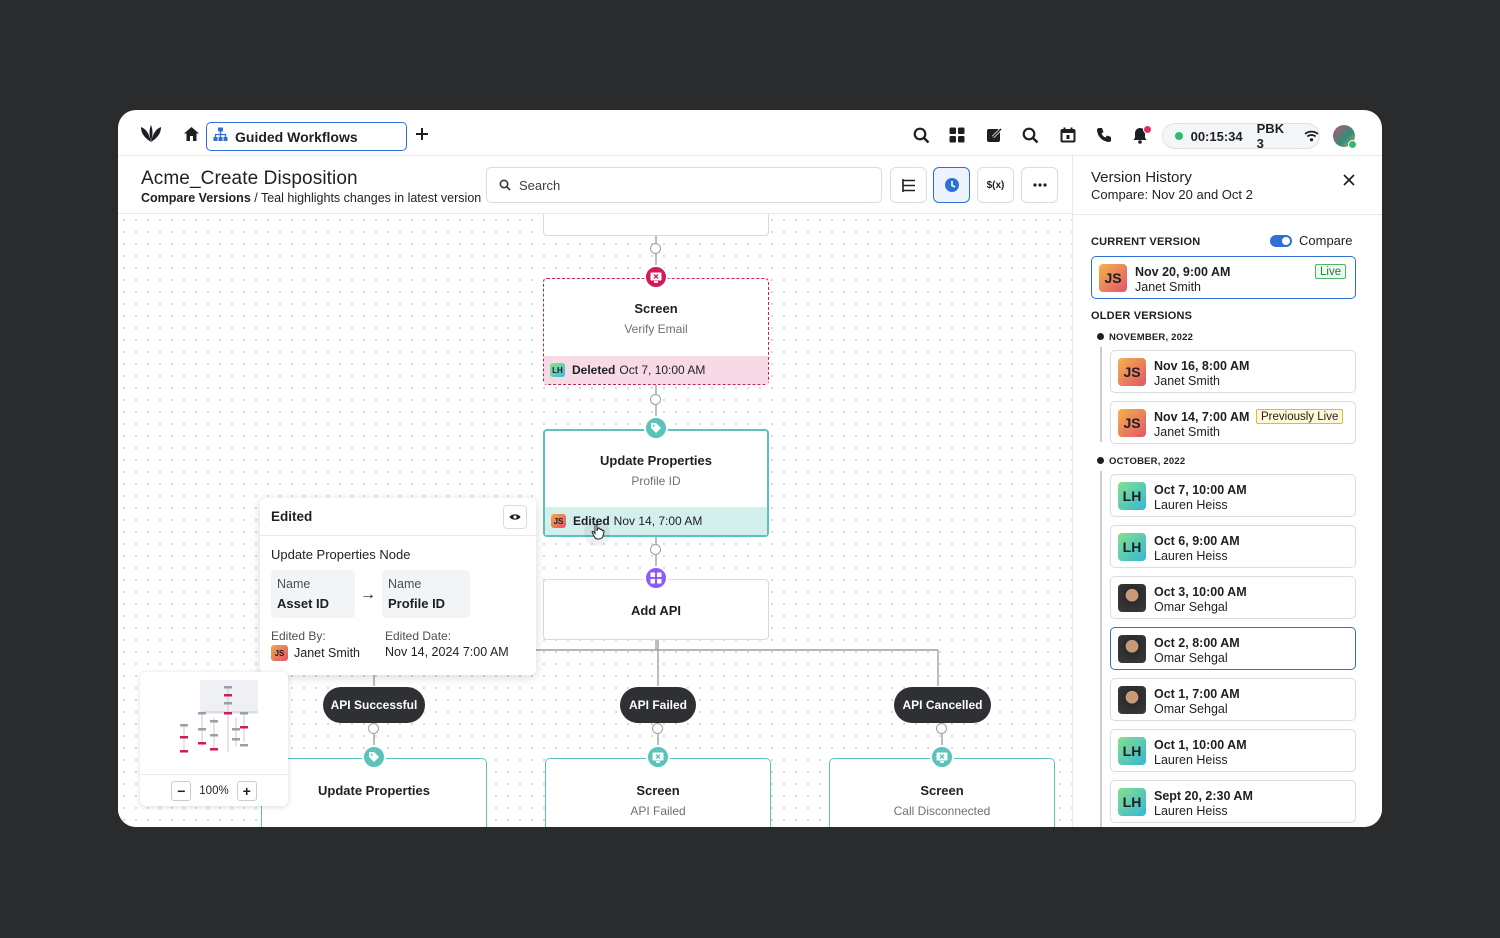  I want to click on version-date: Oct 6, 9:00 AM, so click(1197, 541).